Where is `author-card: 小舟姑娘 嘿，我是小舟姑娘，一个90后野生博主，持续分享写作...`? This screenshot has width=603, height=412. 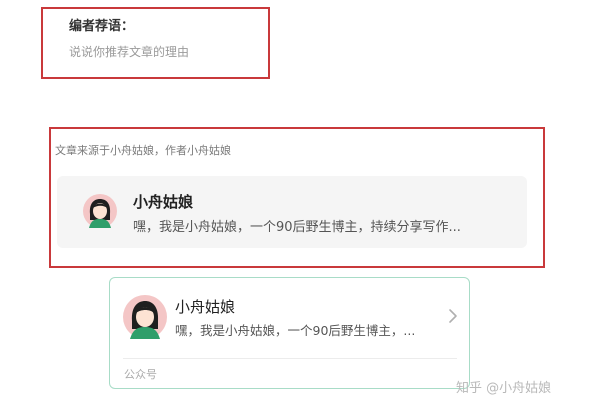 author-card: 小舟姑娘 嘿，我是小舟姑娘，一个90后野生博主，持续分享写作... is located at coordinates (292, 212).